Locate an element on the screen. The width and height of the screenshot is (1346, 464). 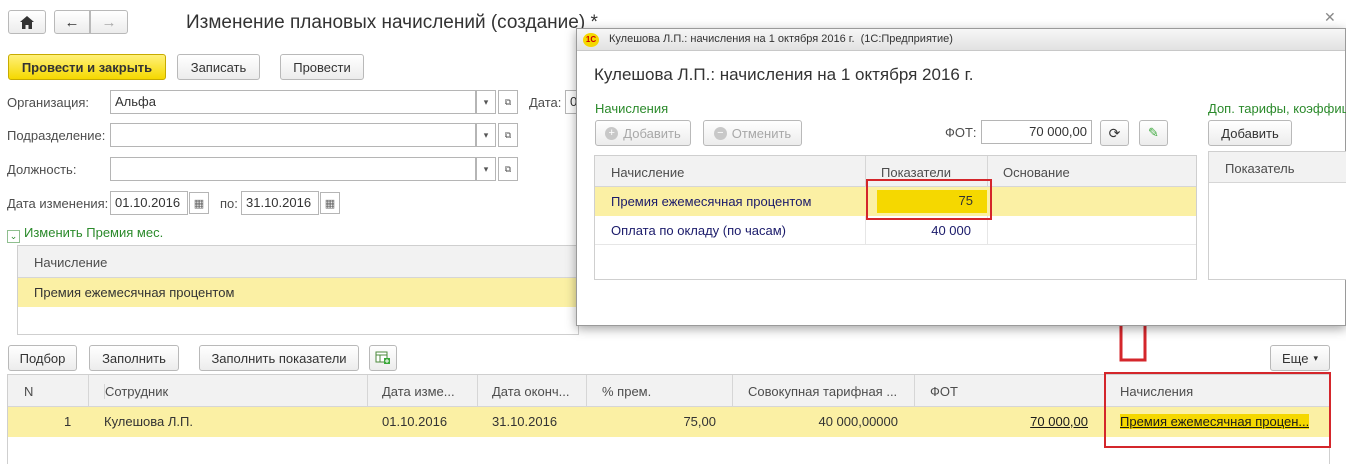
row-employee: Кулешова Л.П. is located at coordinates (148, 421).